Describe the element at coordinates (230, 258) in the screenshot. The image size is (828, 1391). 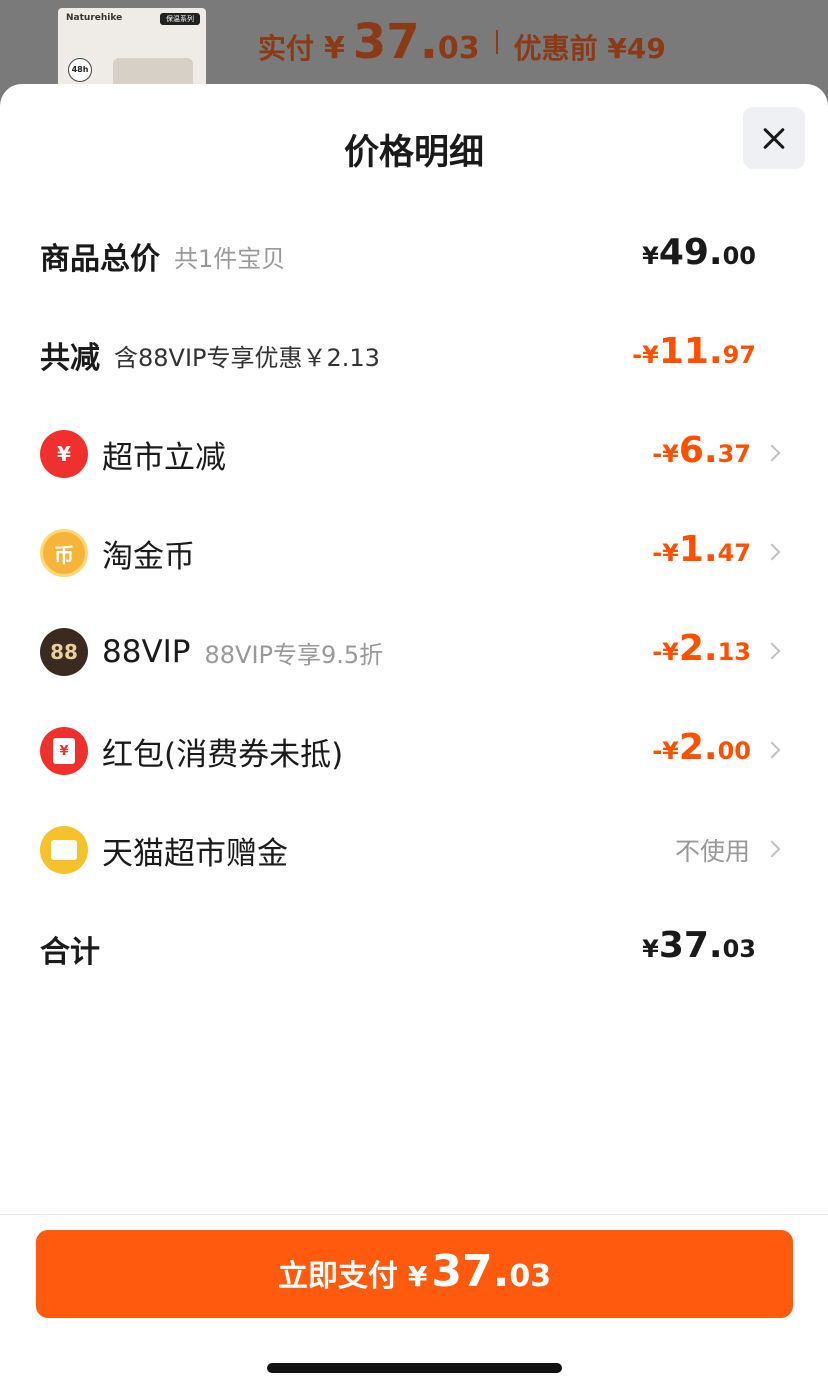
I see `goods-count: 共1件宝贝` at that location.